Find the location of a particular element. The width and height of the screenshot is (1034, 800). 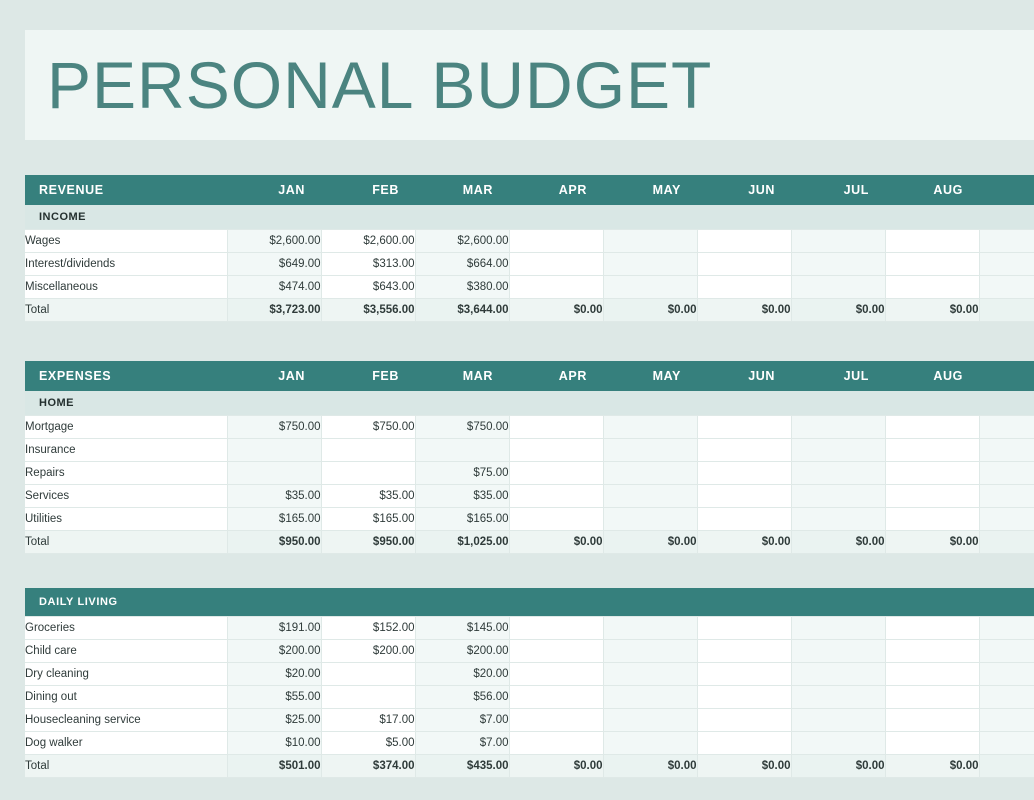

cell-wages-cutoff is located at coordinates (1006, 241).